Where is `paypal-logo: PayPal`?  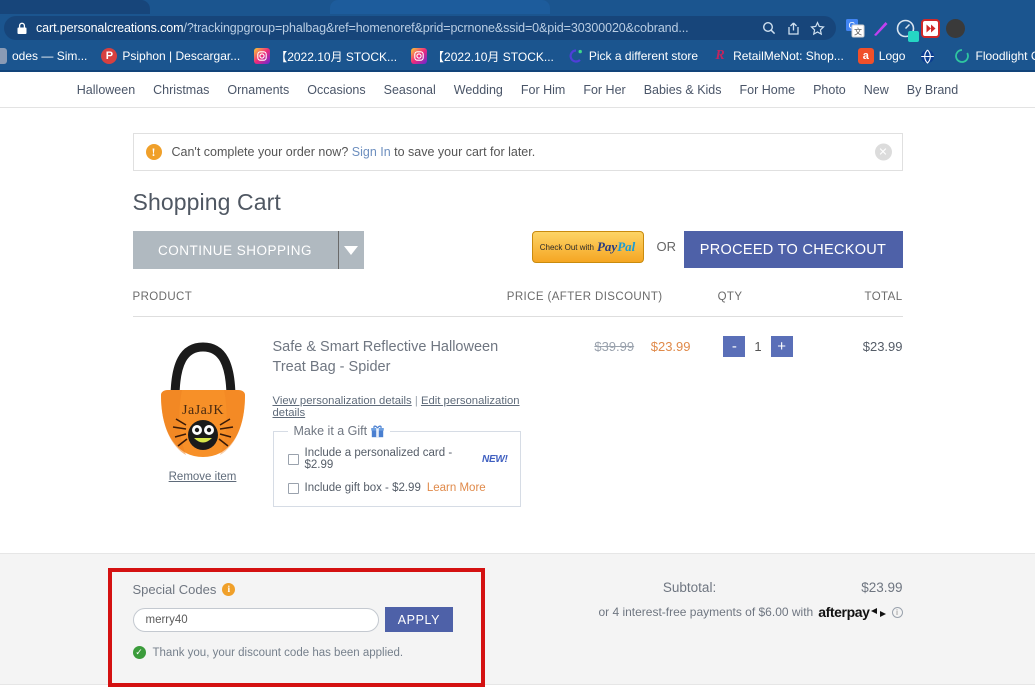
paypal-logo: PayPal is located at coordinates (616, 246).